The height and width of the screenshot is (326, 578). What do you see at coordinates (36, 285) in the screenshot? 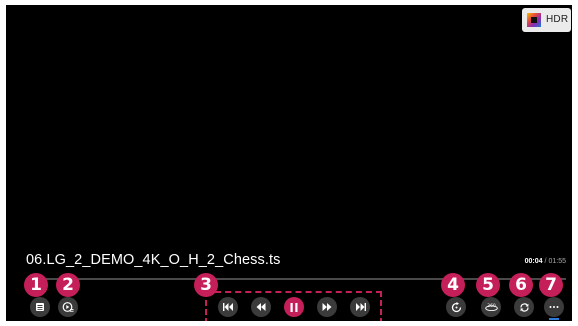
I see `marker-1: 1` at bounding box center [36, 285].